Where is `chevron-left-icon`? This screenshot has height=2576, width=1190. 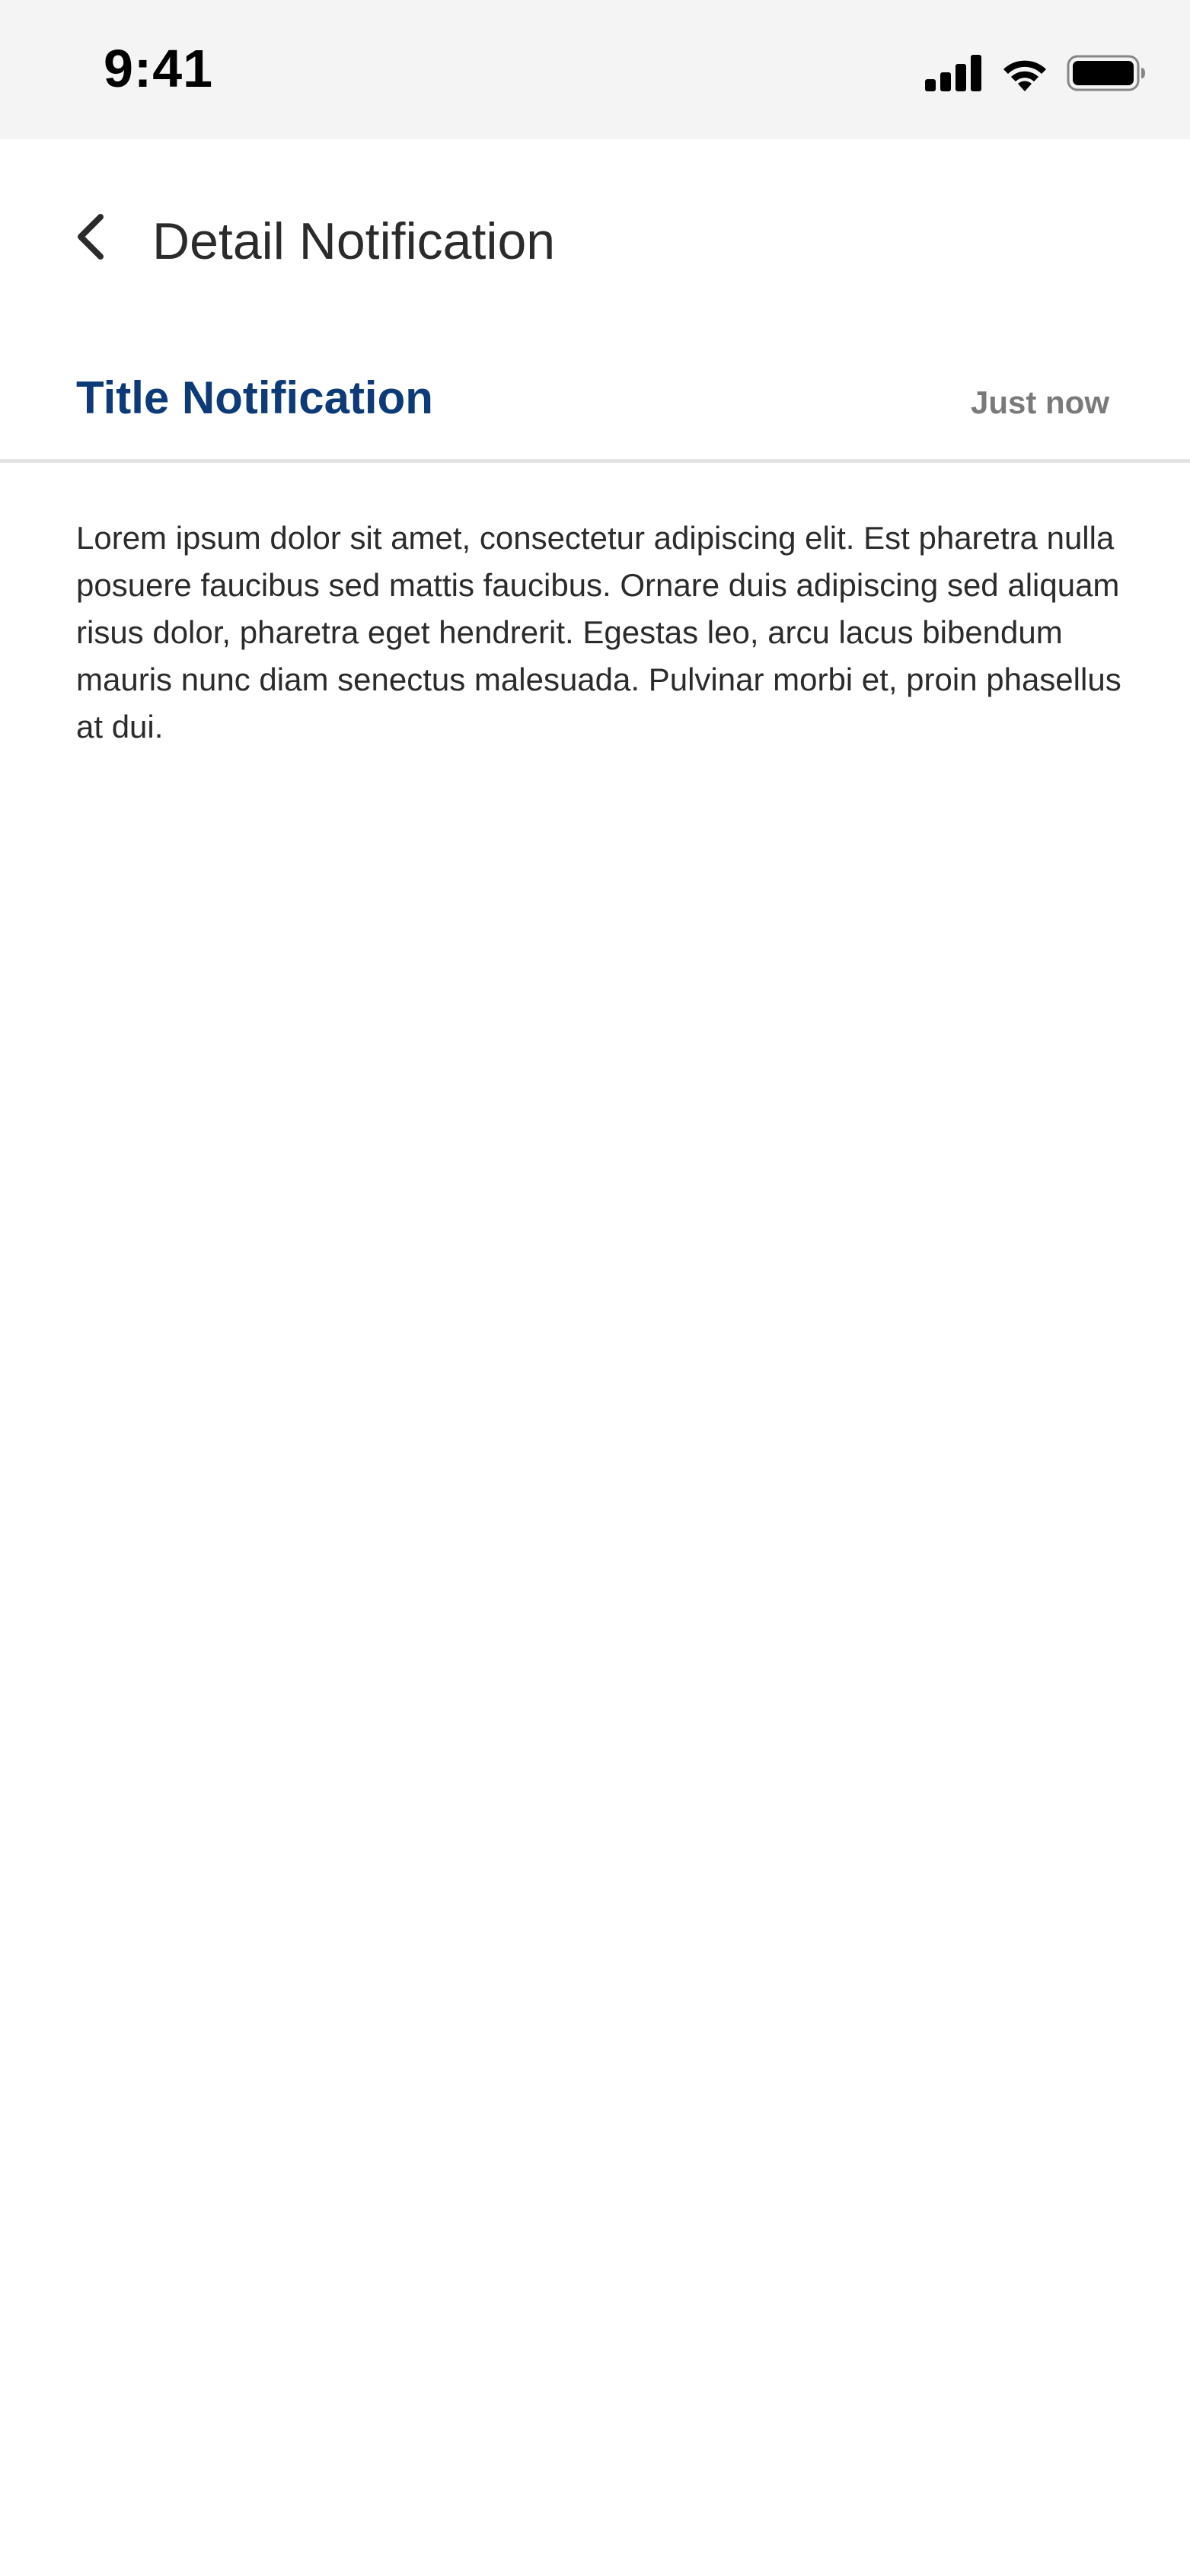 chevron-left-icon is located at coordinates (90, 238).